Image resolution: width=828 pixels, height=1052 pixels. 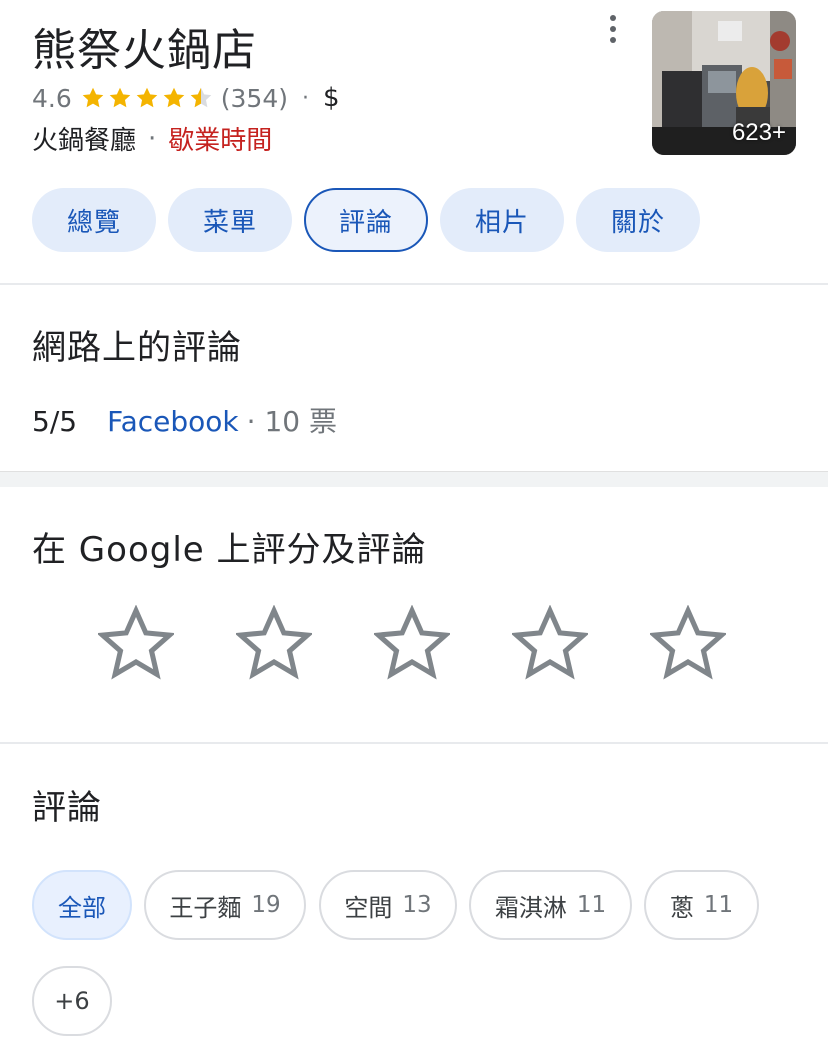 I want to click on filter-chip-space: 空間 13, so click(x=388, y=905).